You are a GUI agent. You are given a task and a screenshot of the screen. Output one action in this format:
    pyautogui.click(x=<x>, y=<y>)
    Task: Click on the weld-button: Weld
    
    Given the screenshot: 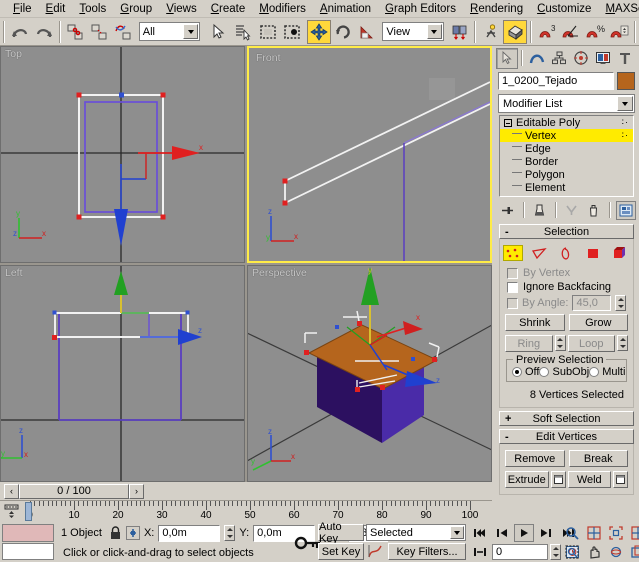 What is the action you would take?
    pyautogui.click(x=589, y=479)
    